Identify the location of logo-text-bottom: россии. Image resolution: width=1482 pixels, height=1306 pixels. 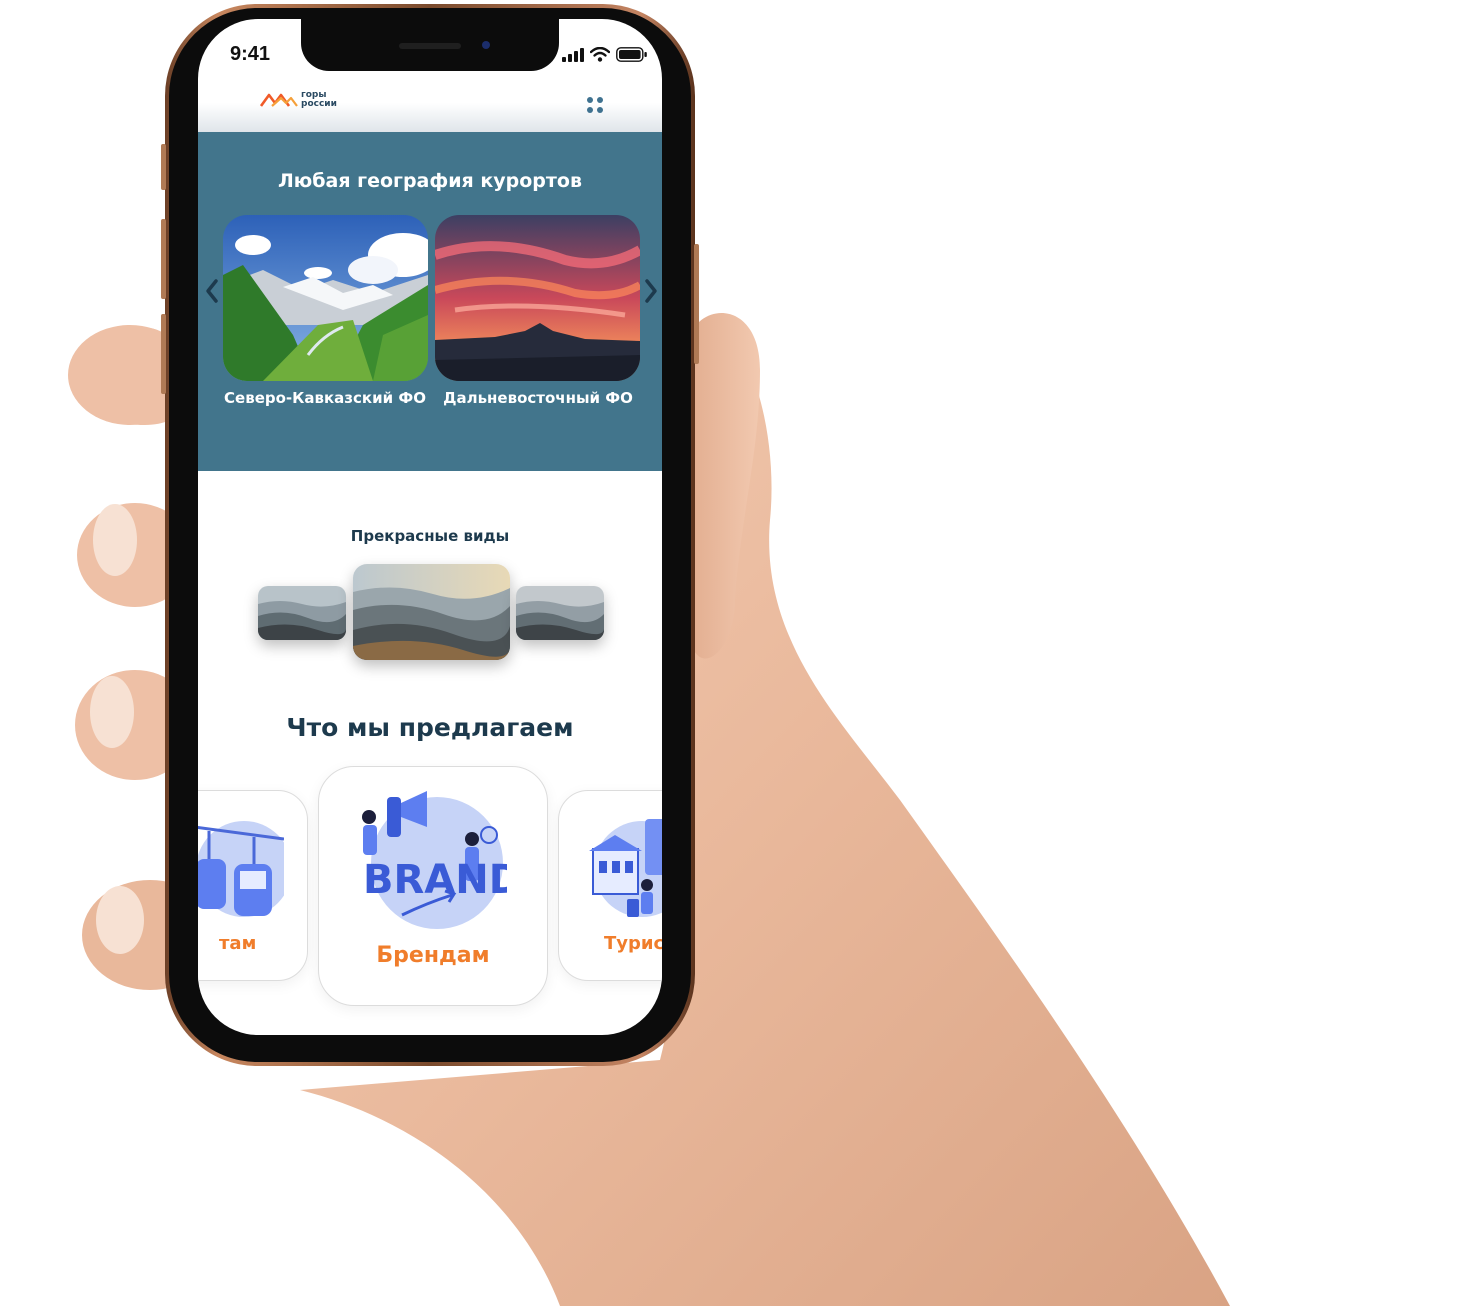
(319, 104).